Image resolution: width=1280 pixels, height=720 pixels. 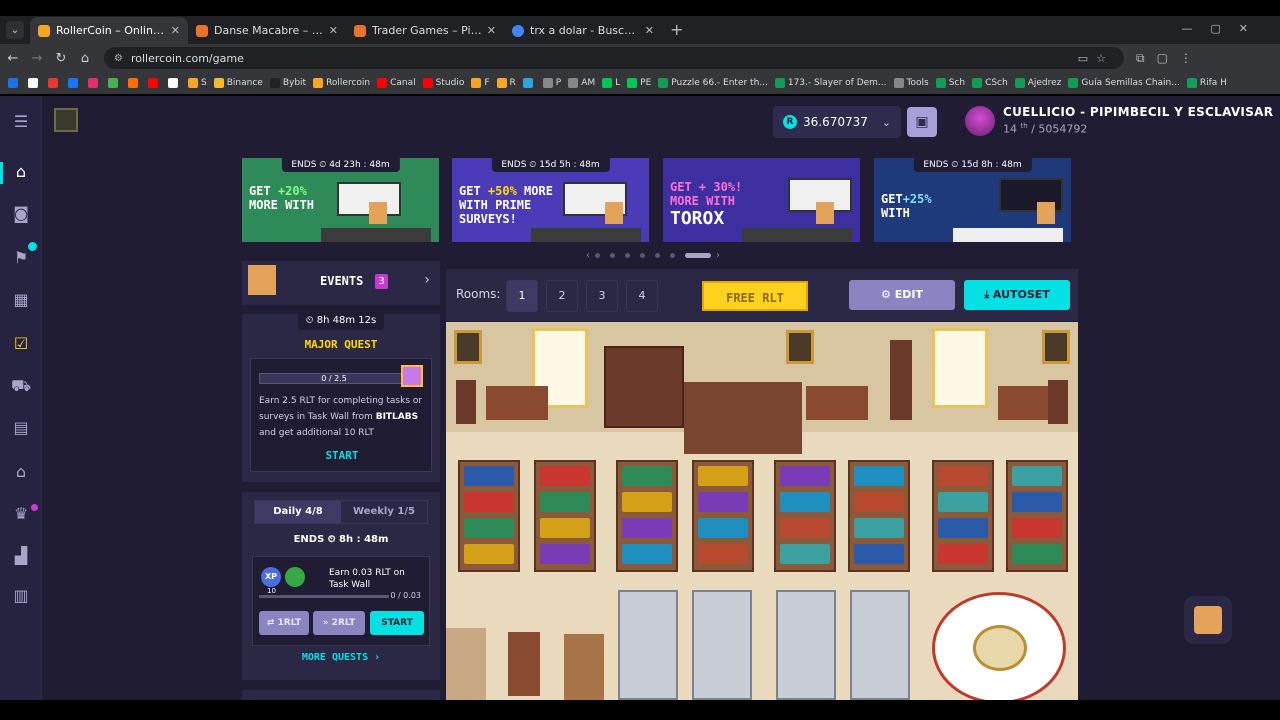 I want to click on tab-danse-macabre: Danse Macabre – Piero ✕, so click(x=267, y=30).